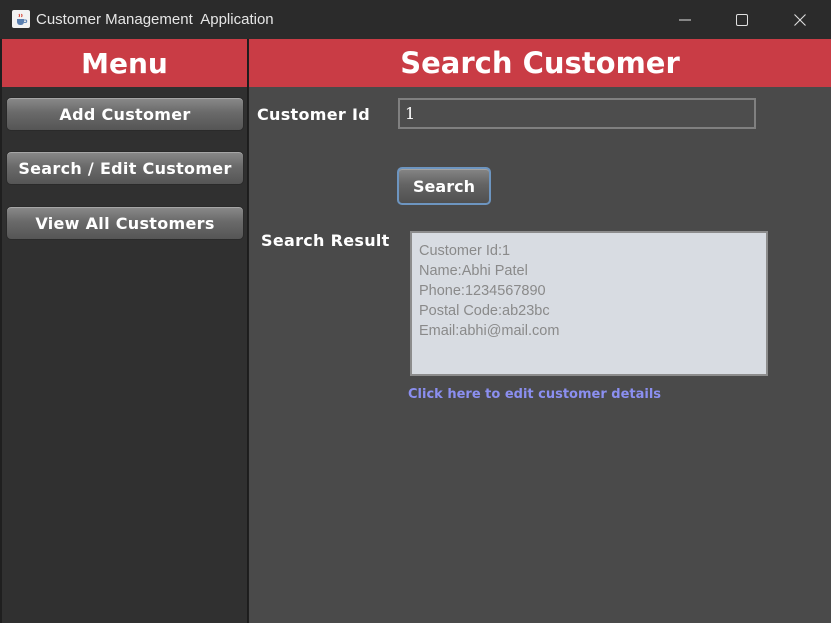 The width and height of the screenshot is (831, 623). What do you see at coordinates (325, 240) in the screenshot?
I see `search-result-label: Search Result` at bounding box center [325, 240].